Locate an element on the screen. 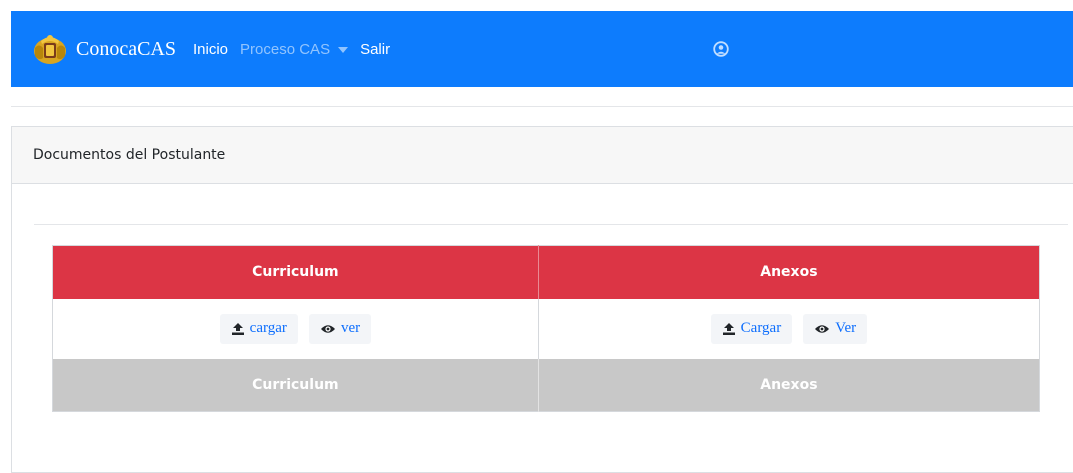 This screenshot has width=1073, height=473. brand: ConocaCAS is located at coordinates (104, 49).